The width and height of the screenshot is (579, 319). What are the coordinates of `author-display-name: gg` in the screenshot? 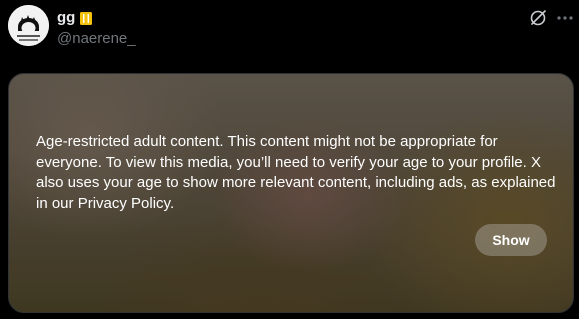 It's located at (66, 18).